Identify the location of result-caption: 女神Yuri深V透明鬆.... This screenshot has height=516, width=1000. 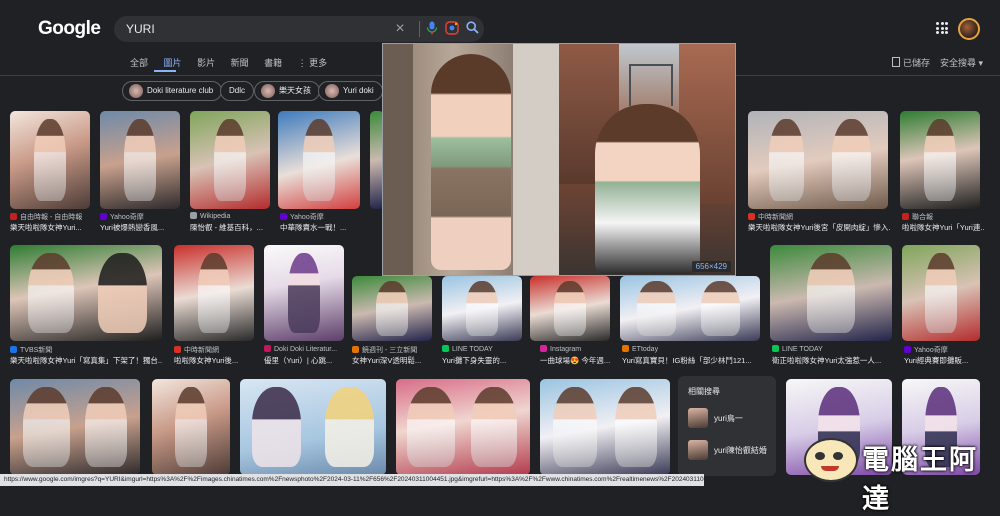
(394, 360).